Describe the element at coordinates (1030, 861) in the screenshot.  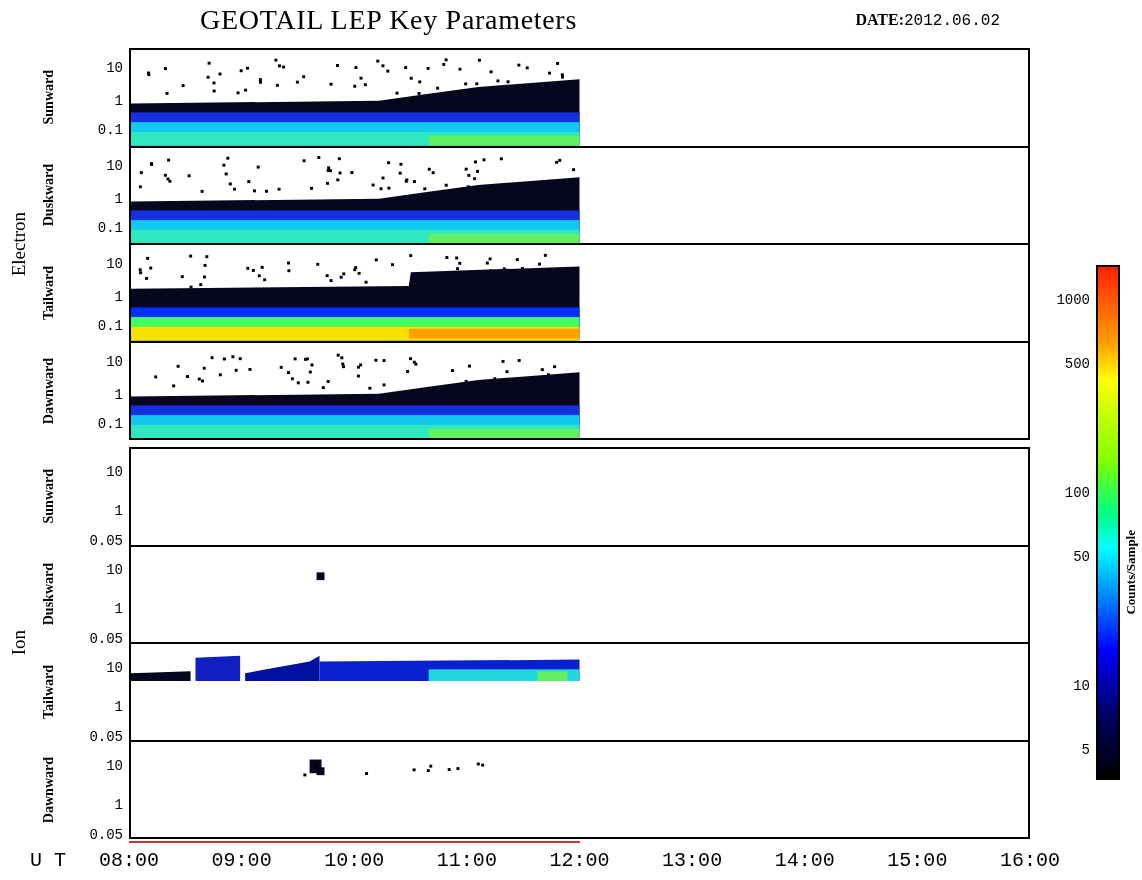
I see `x-tick-label: 16:00` at that location.